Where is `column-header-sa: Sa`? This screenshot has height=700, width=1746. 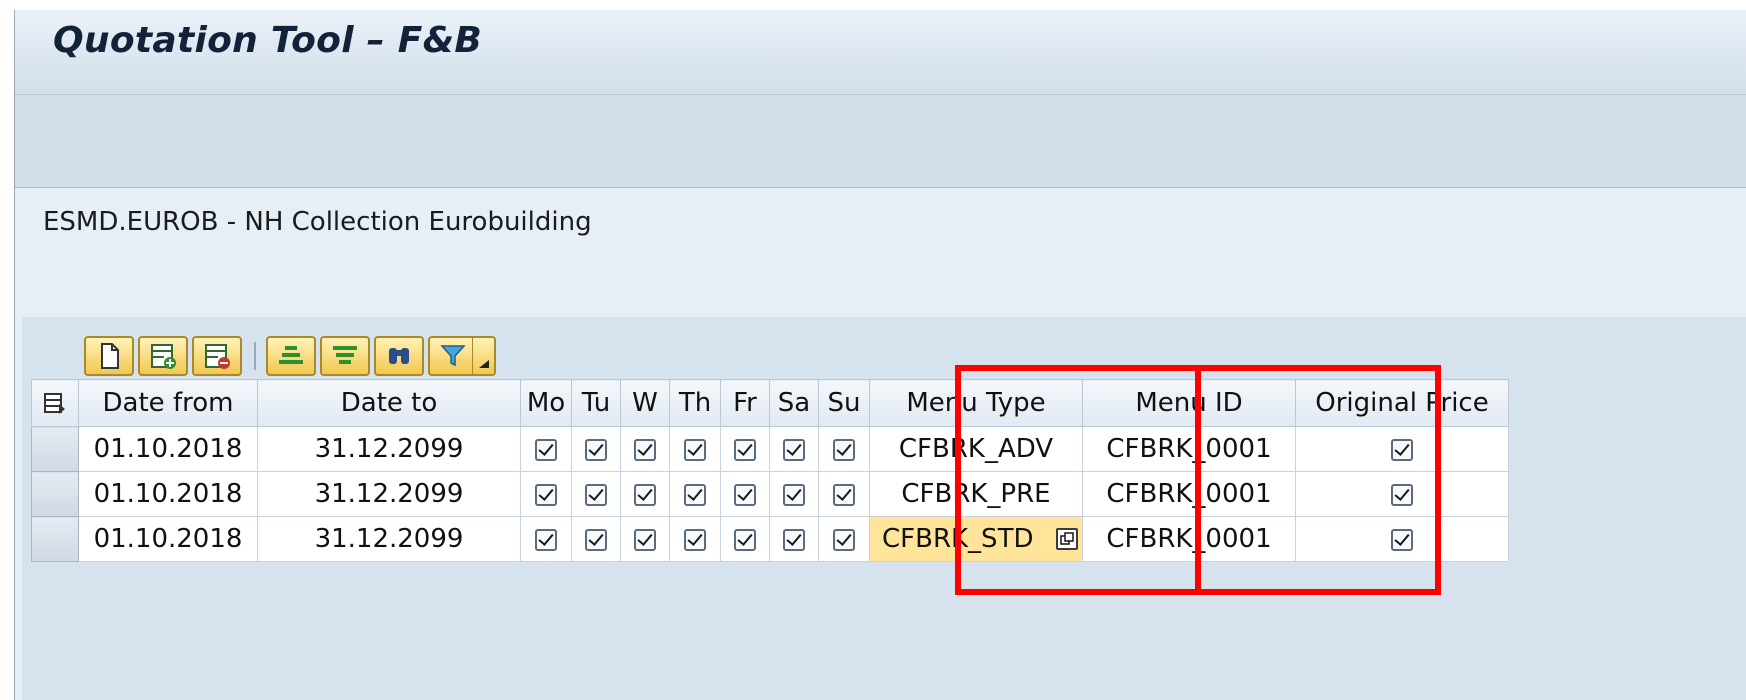 column-header-sa: Sa is located at coordinates (794, 403).